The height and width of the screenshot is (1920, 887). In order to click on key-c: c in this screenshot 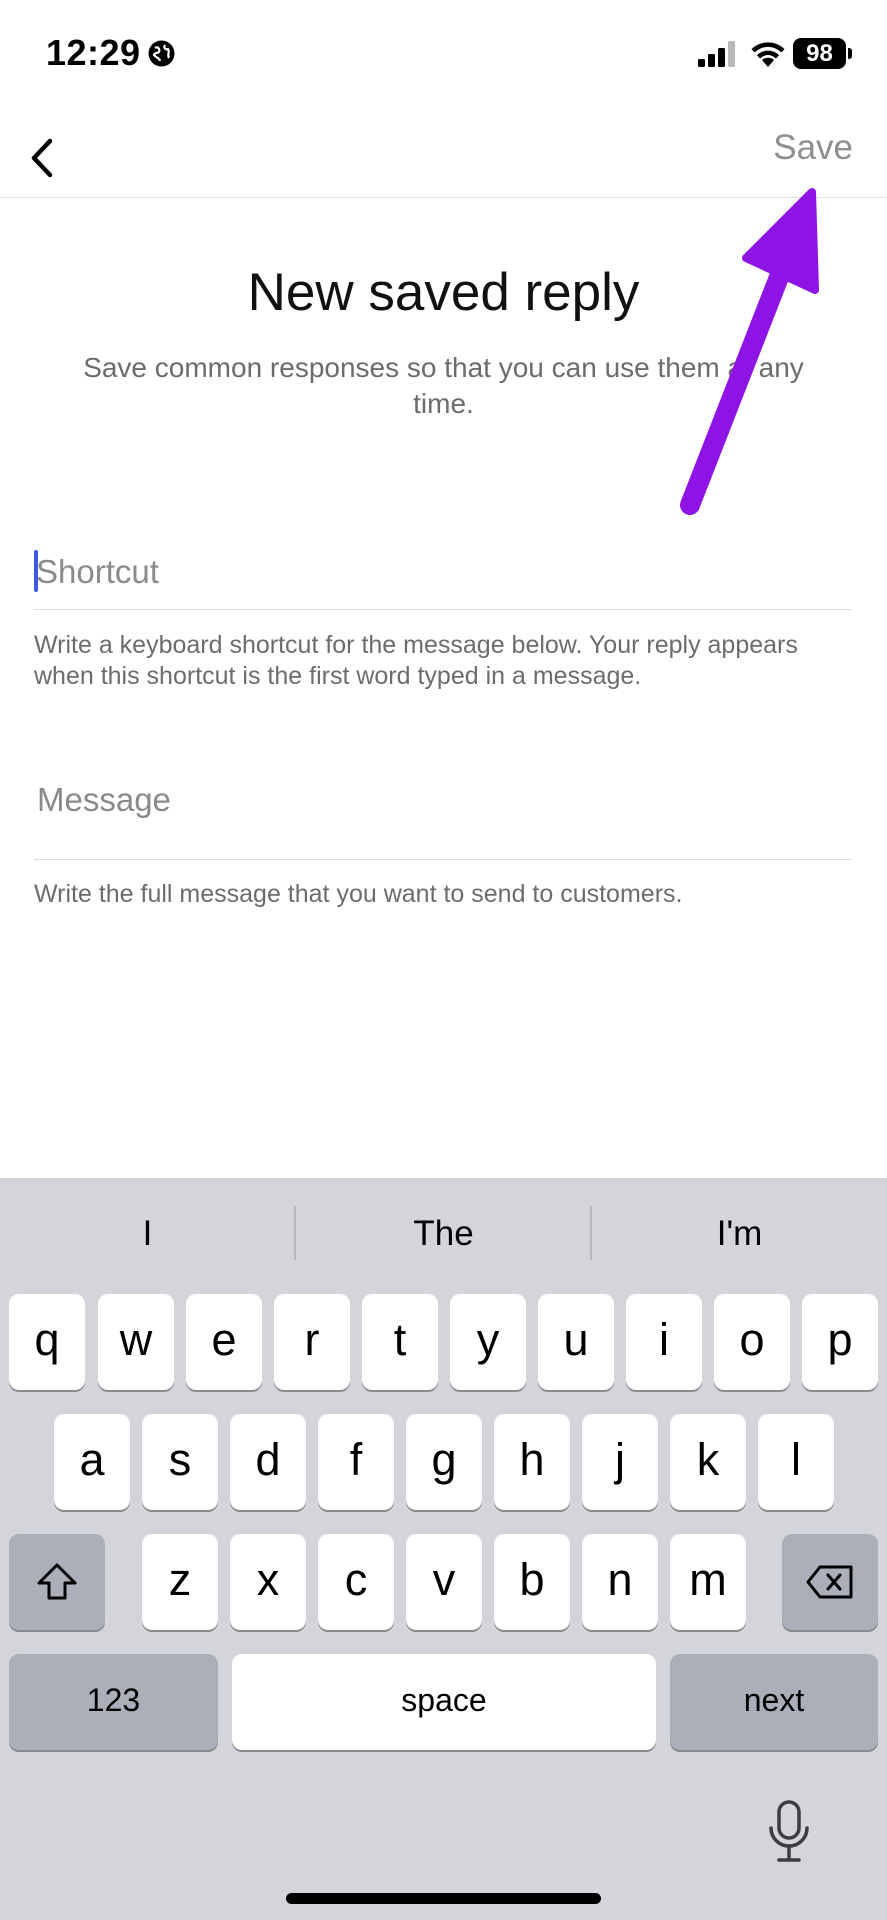, I will do `click(356, 1582)`.